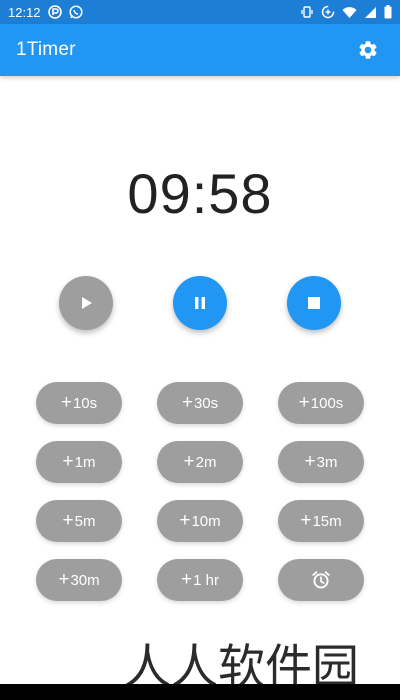 Image resolution: width=400 pixels, height=700 pixels. Describe the element at coordinates (307, 12) in the screenshot. I see `vibrate-icon` at that location.